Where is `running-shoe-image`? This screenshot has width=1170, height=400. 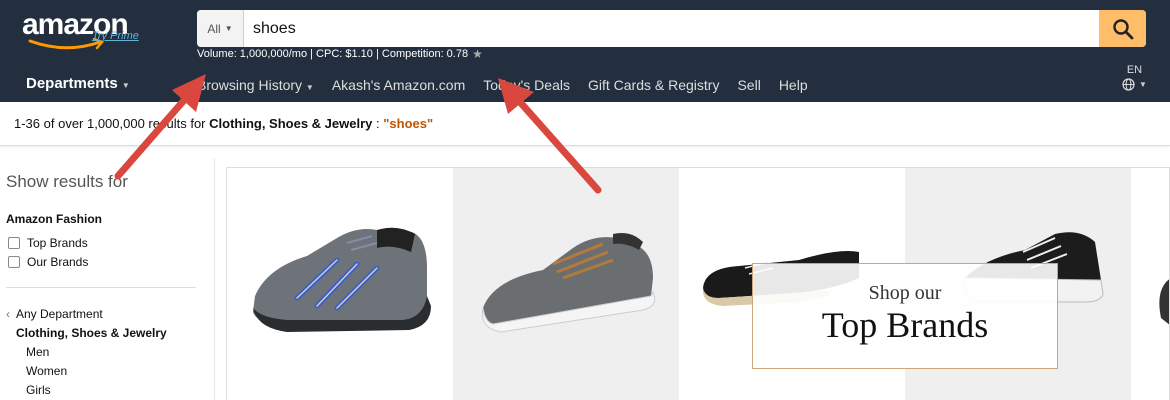
running-shoe-image is located at coordinates (342, 279).